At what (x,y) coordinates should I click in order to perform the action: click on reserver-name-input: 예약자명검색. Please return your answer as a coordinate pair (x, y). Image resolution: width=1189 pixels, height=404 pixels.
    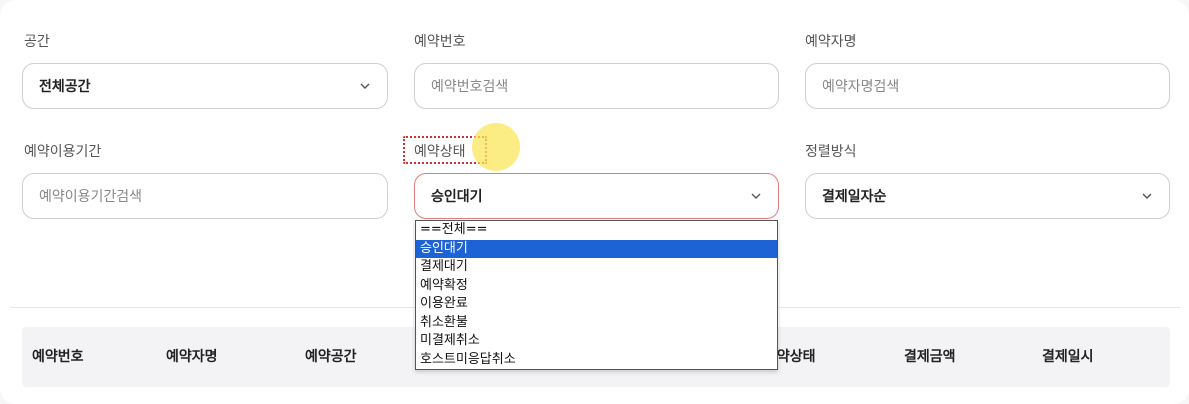
    Looking at the image, I should click on (987, 86).